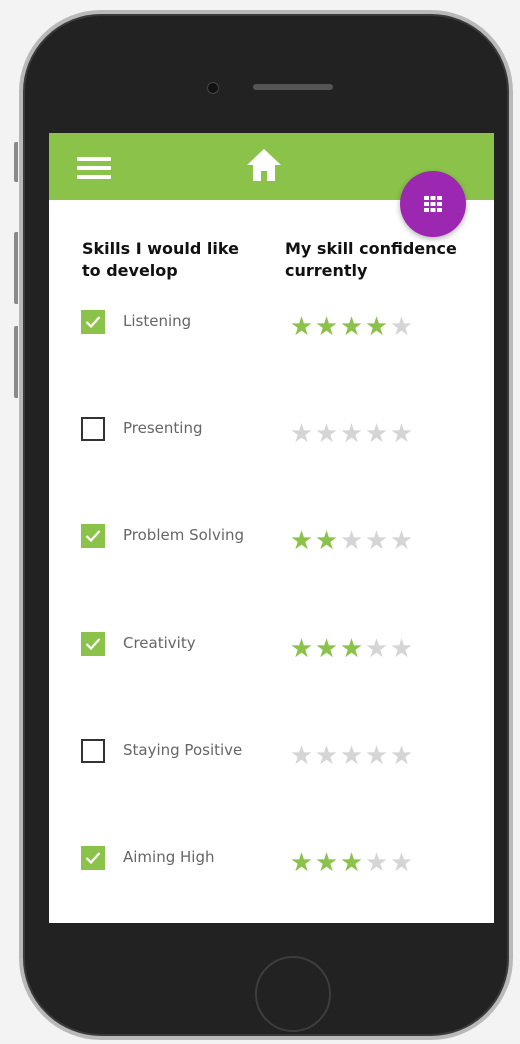 The width and height of the screenshot is (520, 1044). What do you see at coordinates (169, 857) in the screenshot?
I see `skill-label: Aiming High` at bounding box center [169, 857].